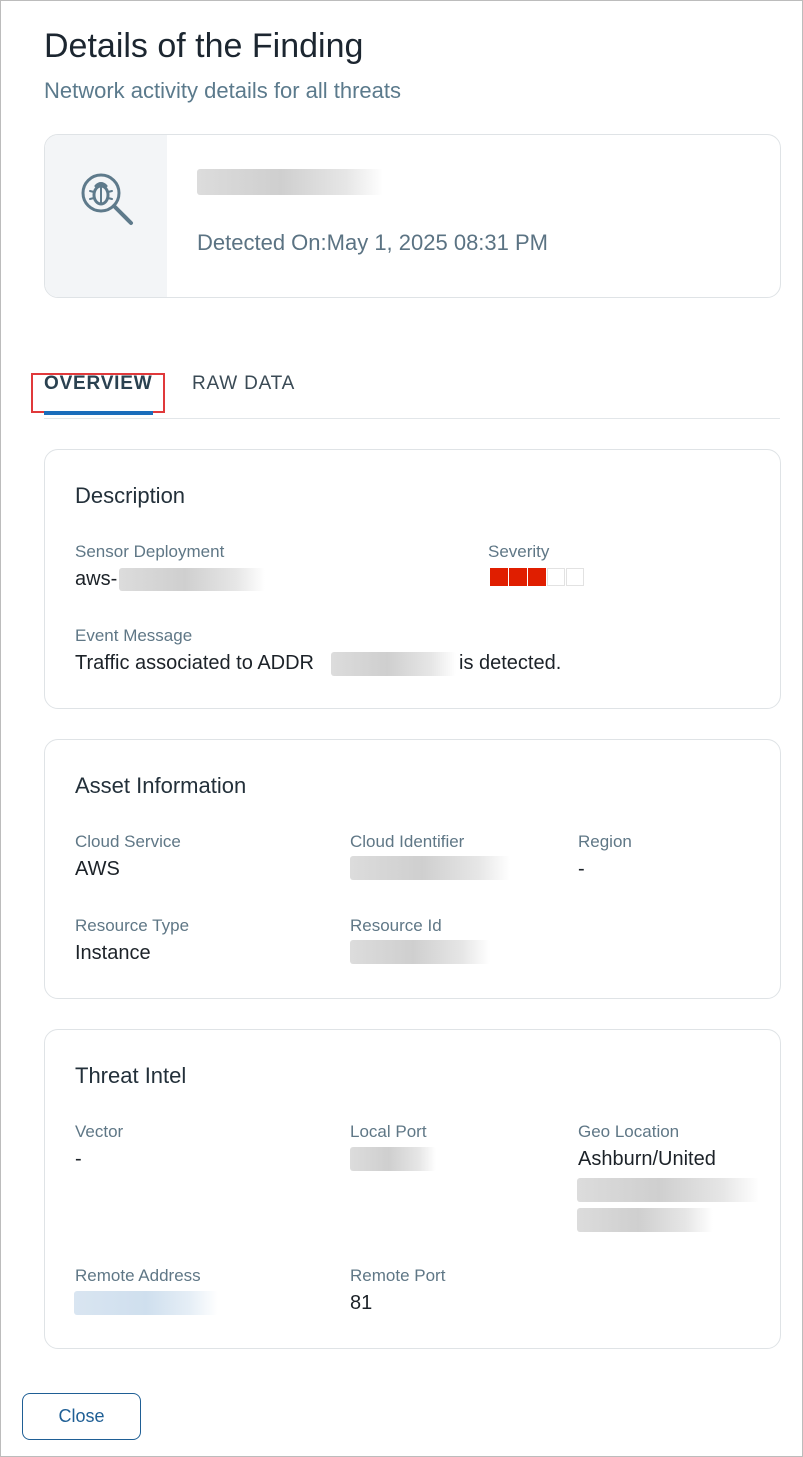  I want to click on remote-port-value: 81, so click(361, 1303).